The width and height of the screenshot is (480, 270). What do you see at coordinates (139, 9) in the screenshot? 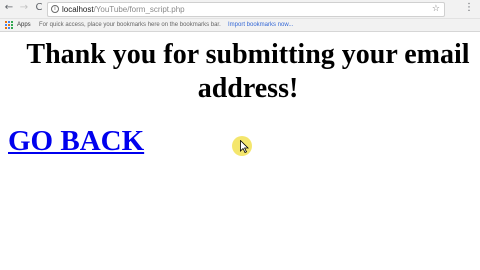
I see `url-path: /YouTube/form_script.php` at bounding box center [139, 9].